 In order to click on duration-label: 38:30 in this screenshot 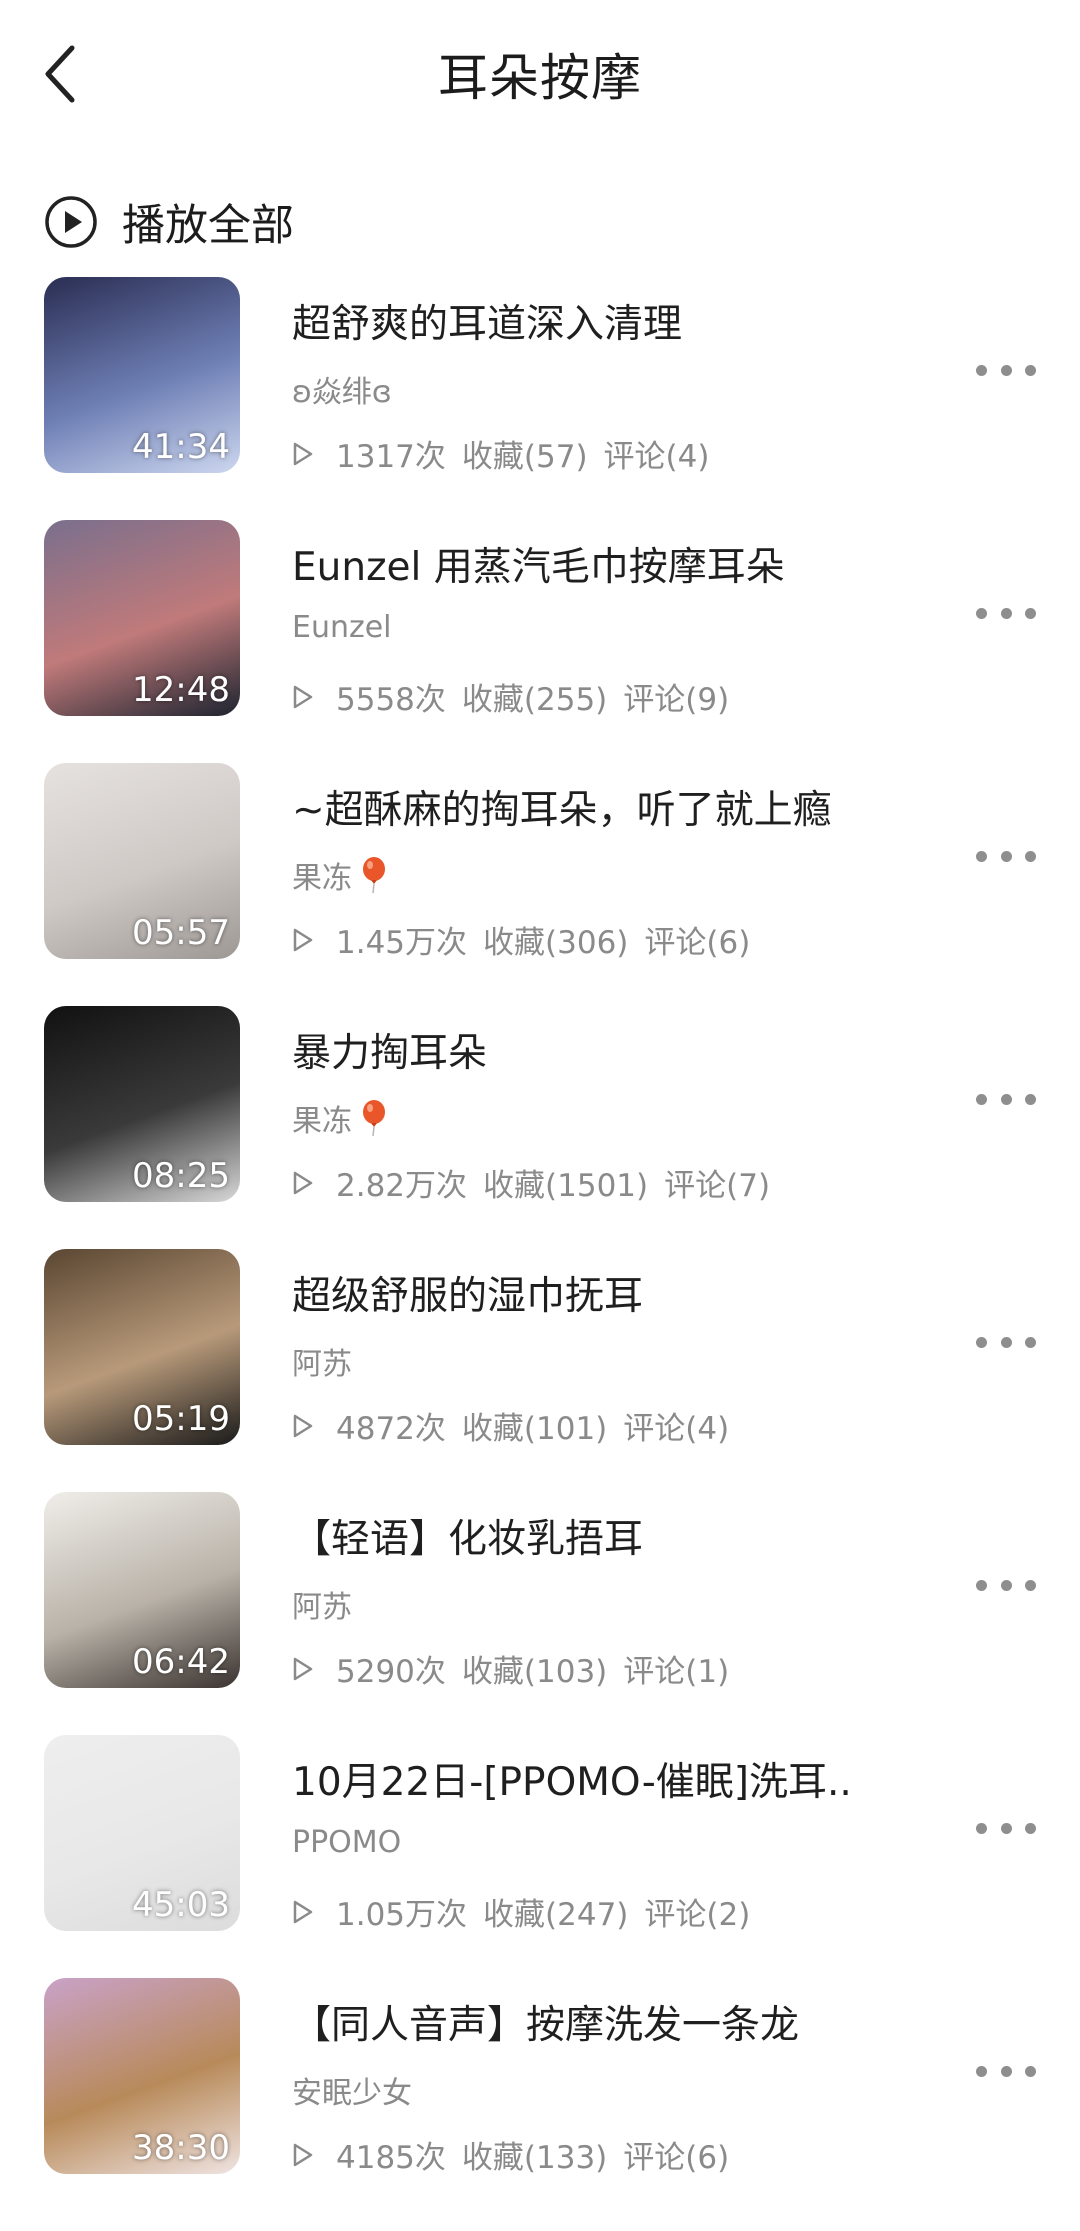, I will do `click(181, 2148)`.